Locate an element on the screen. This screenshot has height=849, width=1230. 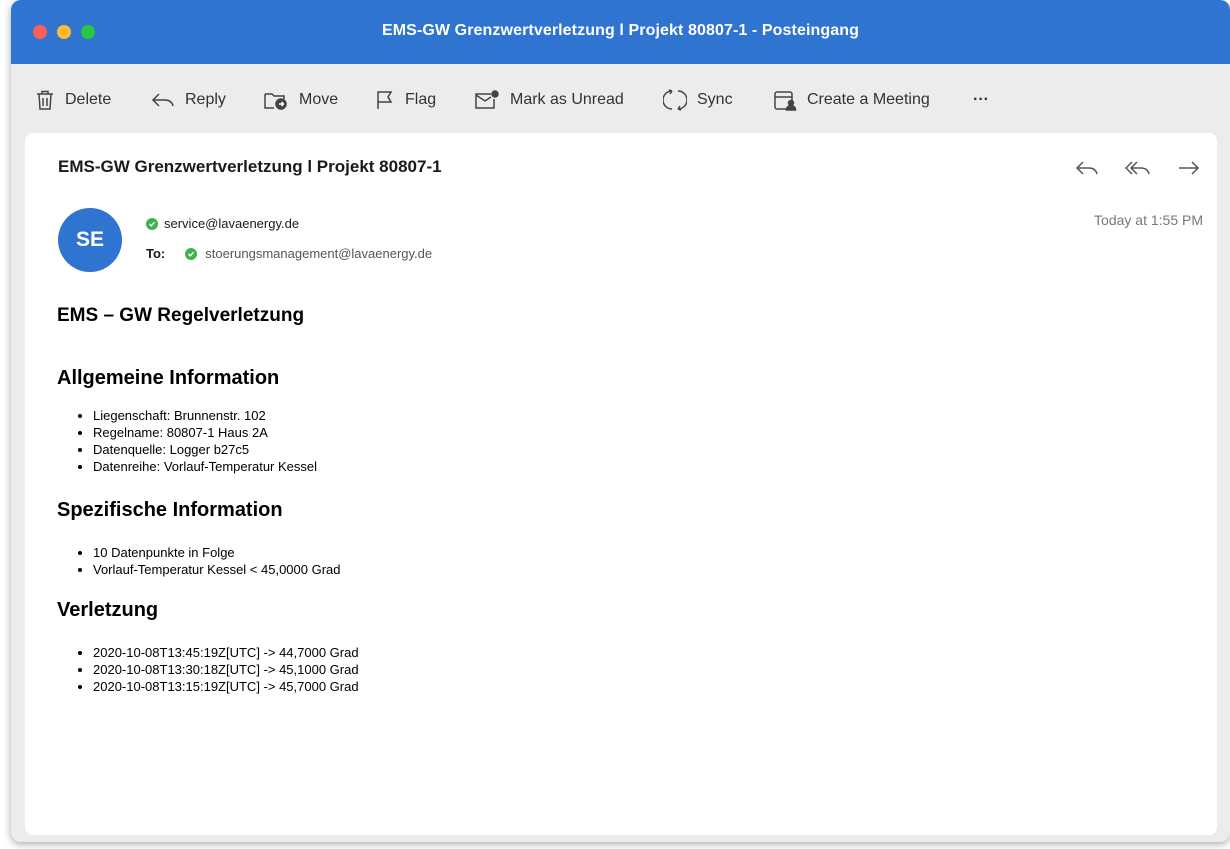
mark-unread-label: Mark as Unread is located at coordinates (567, 99).